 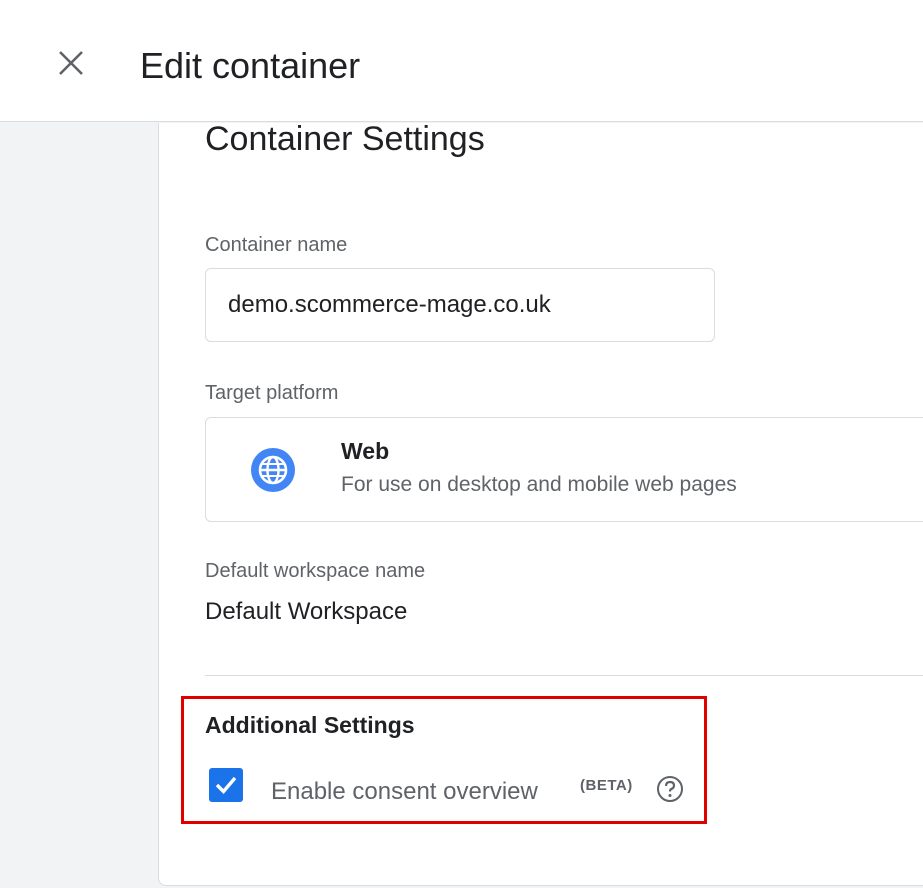 I want to click on checkmark-icon, so click(x=226, y=785).